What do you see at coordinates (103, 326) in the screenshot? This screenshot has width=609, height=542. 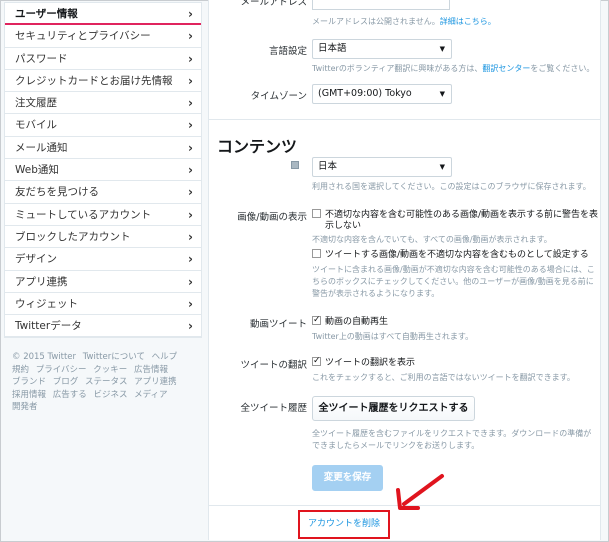 I see `sidebar-item: Twitterデータ ›` at bounding box center [103, 326].